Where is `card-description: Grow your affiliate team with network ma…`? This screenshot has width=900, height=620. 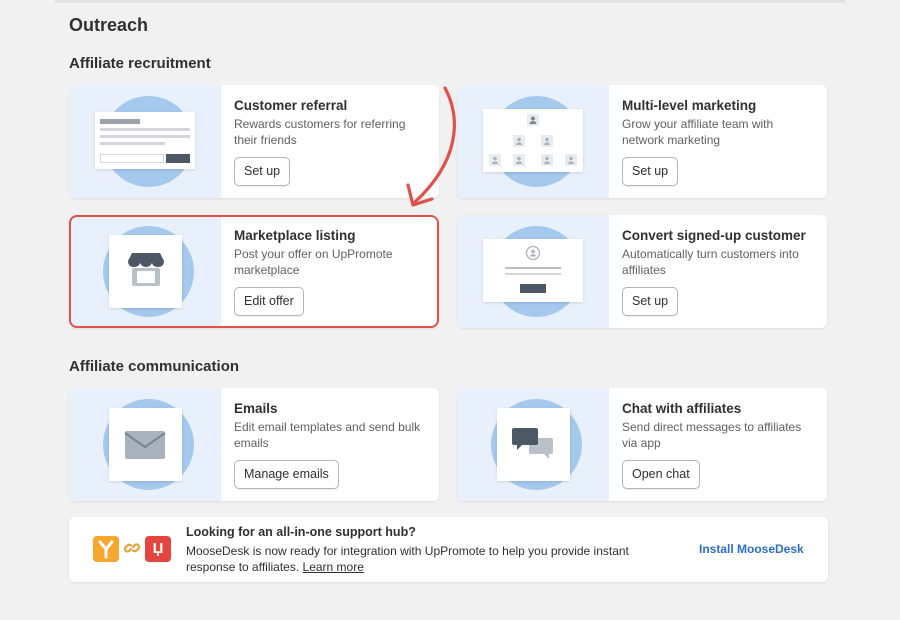 card-description: Grow your affiliate team with network ma… is located at coordinates (698, 132).